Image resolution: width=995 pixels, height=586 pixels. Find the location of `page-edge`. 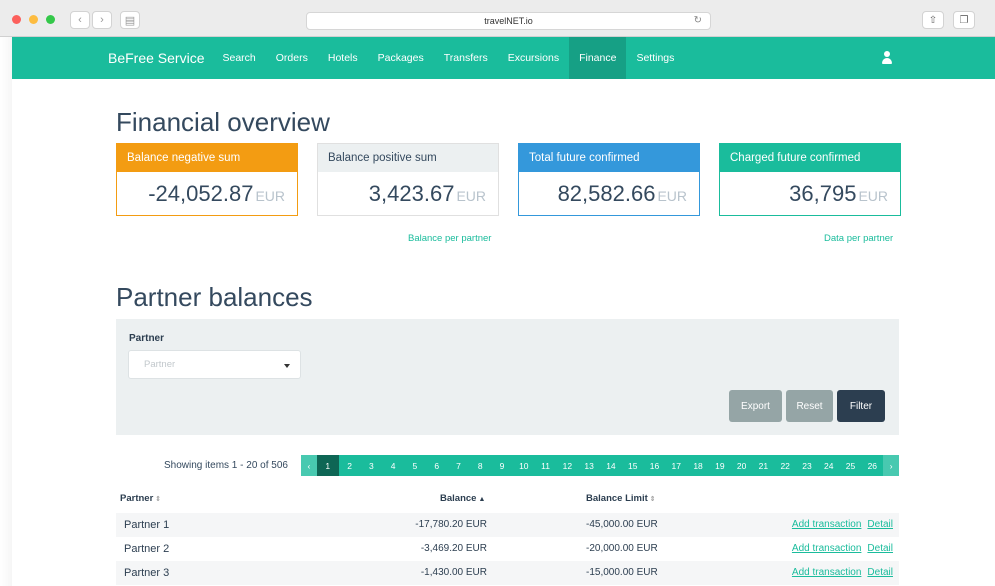

page-edge is located at coordinates (6, 311).